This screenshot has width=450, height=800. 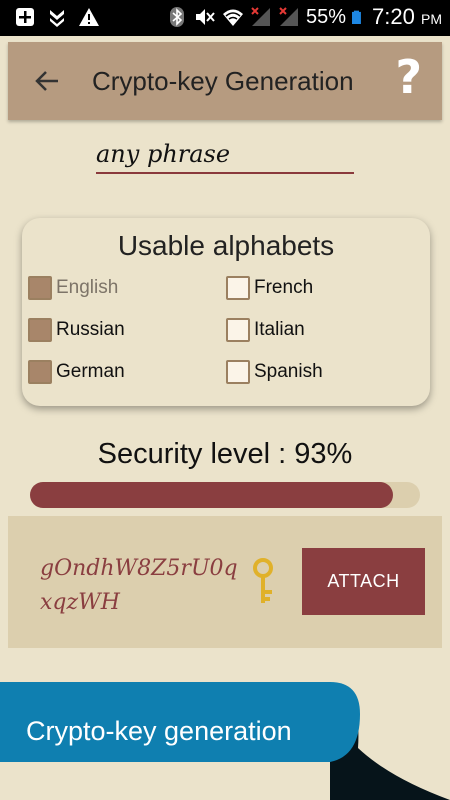 I want to click on bluetooth-icon, so click(x=177, y=17).